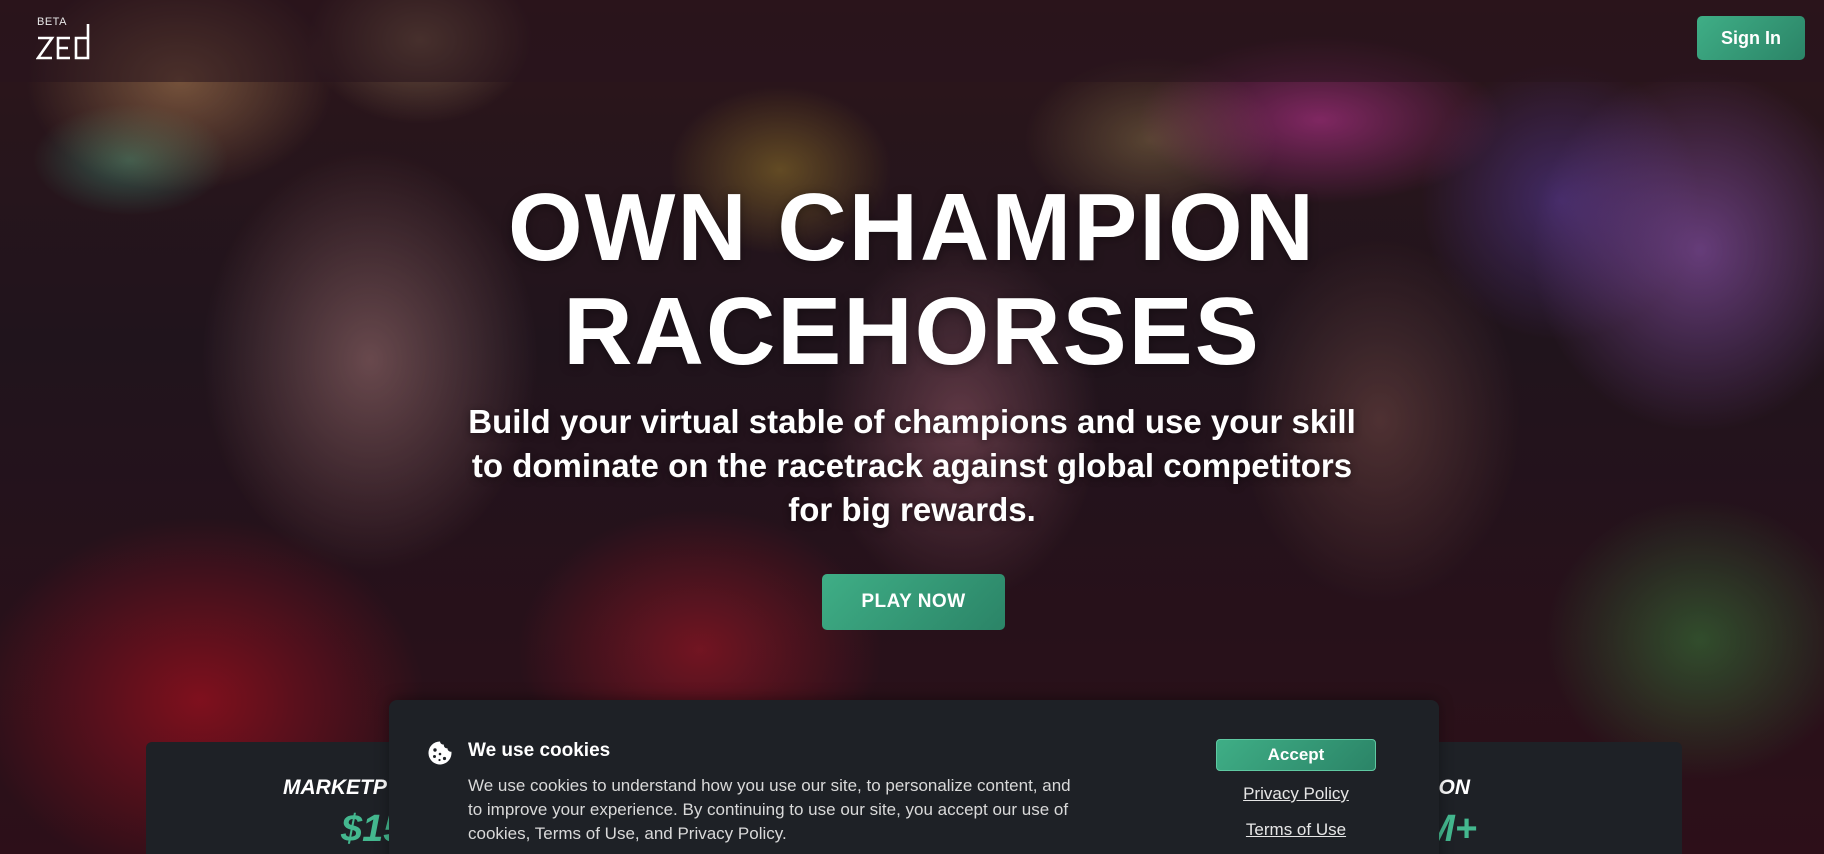 The width and height of the screenshot is (1824, 854). I want to click on hero-title-line-2: RACEHORSES, so click(912, 331).